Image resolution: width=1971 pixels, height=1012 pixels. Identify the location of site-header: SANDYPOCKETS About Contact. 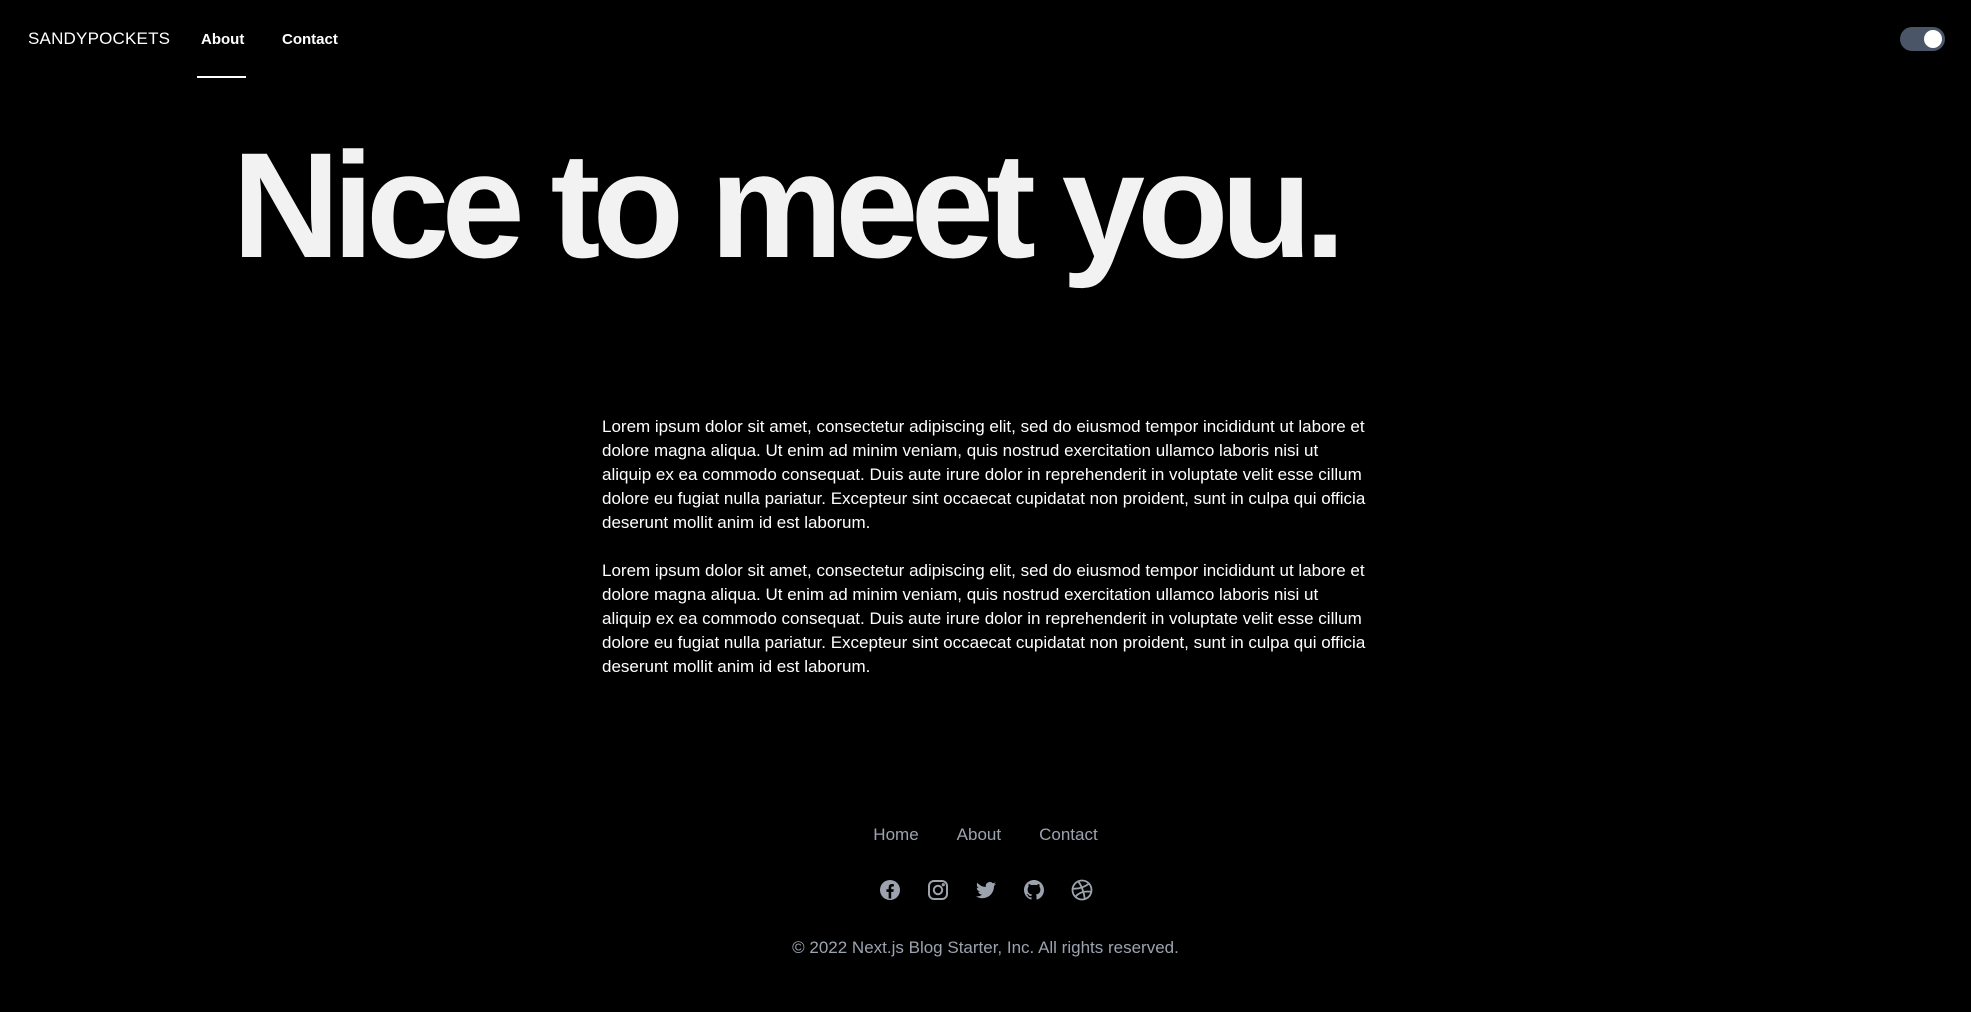
(985, 40).